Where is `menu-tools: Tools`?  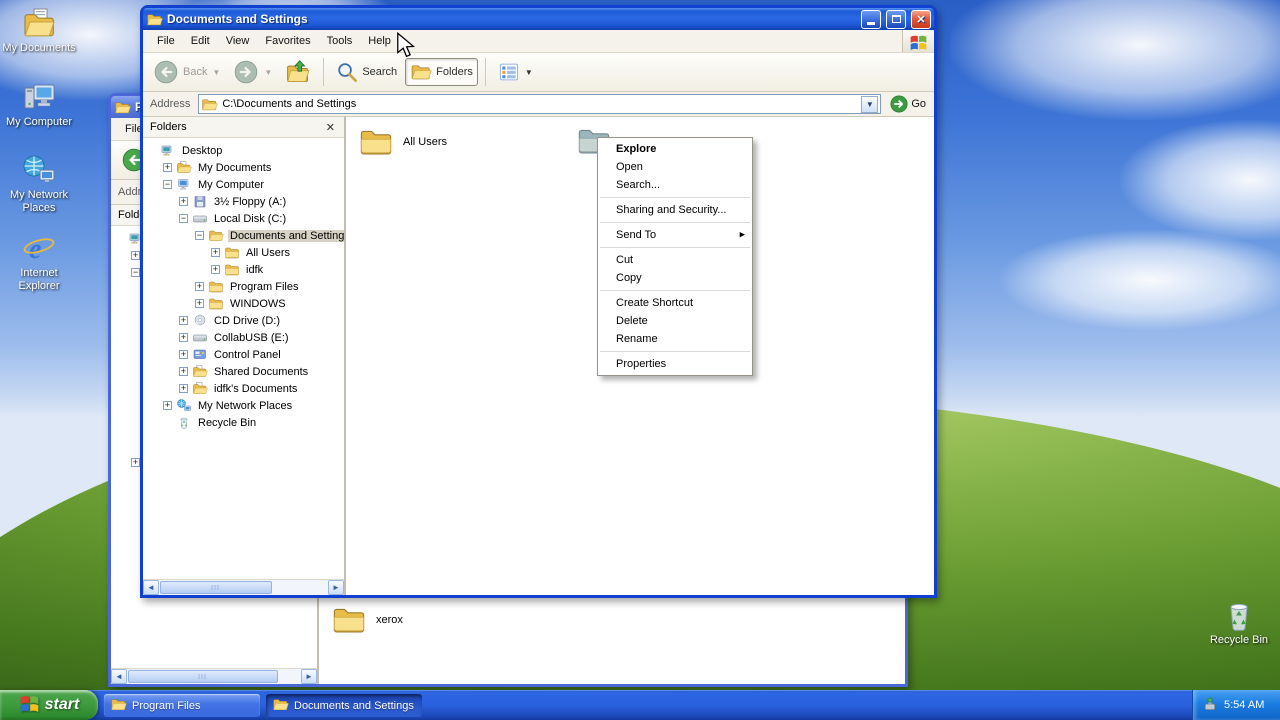
menu-tools: Tools is located at coordinates (340, 41).